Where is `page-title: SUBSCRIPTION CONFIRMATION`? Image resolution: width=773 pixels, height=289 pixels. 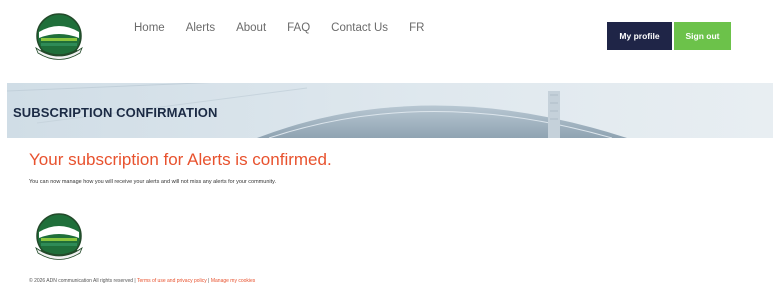 page-title: SUBSCRIPTION CONFIRMATION is located at coordinates (115, 112).